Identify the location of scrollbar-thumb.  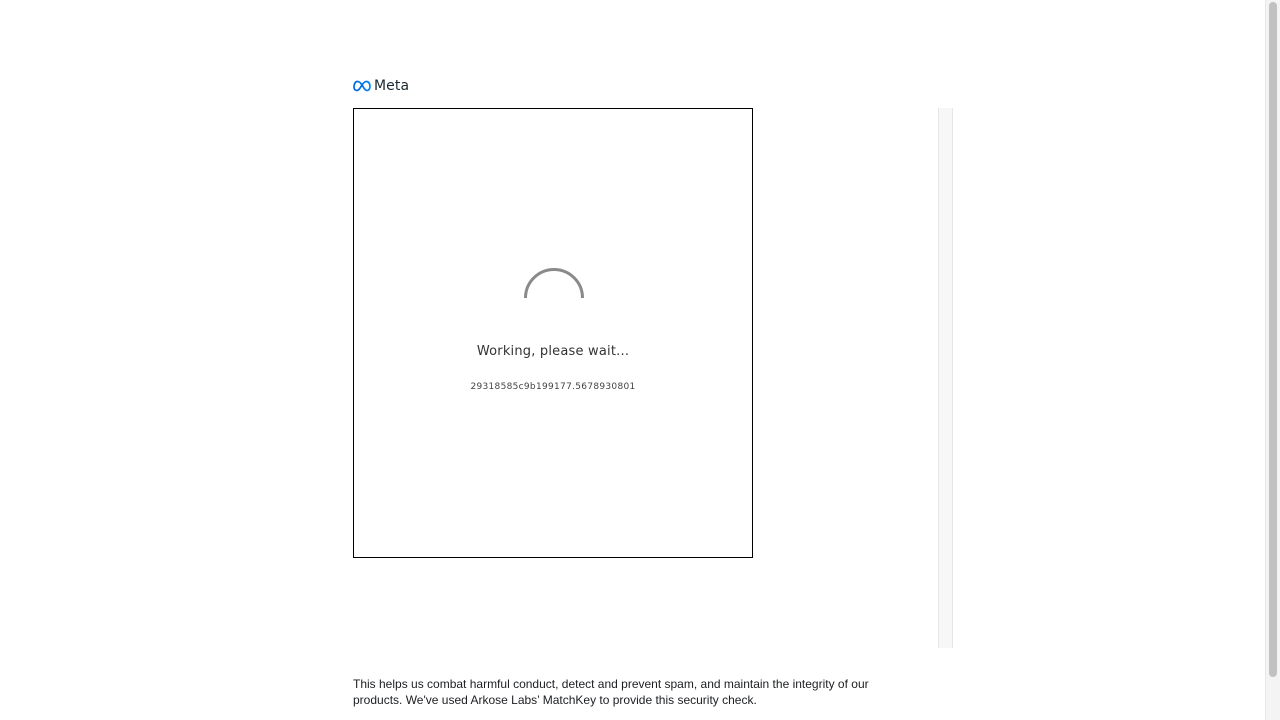
(1273, 339).